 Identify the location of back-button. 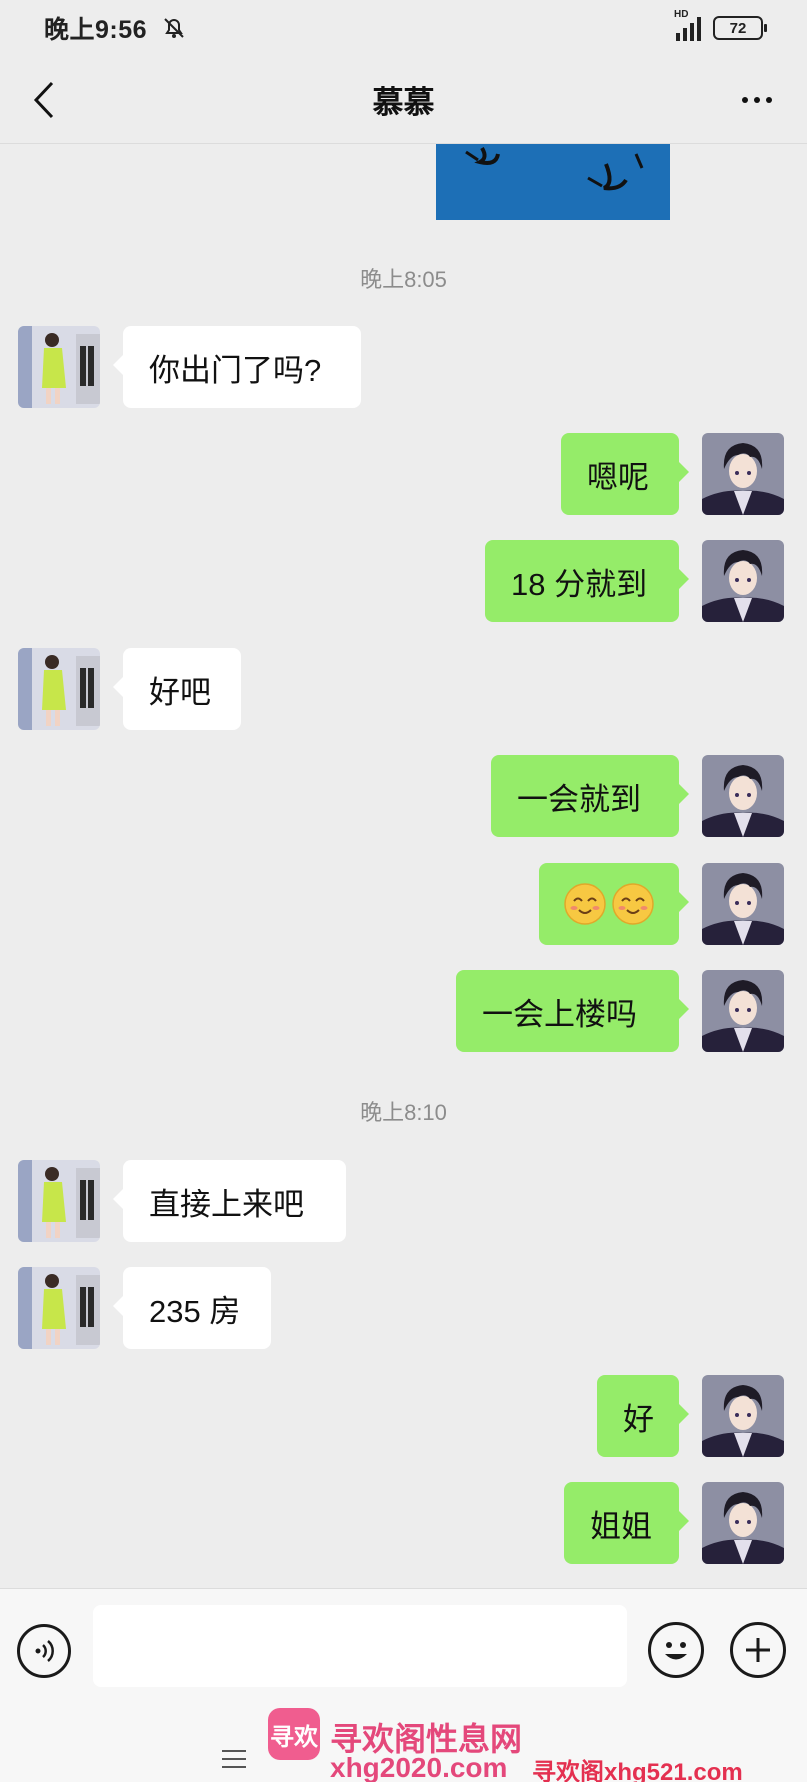
(44, 100).